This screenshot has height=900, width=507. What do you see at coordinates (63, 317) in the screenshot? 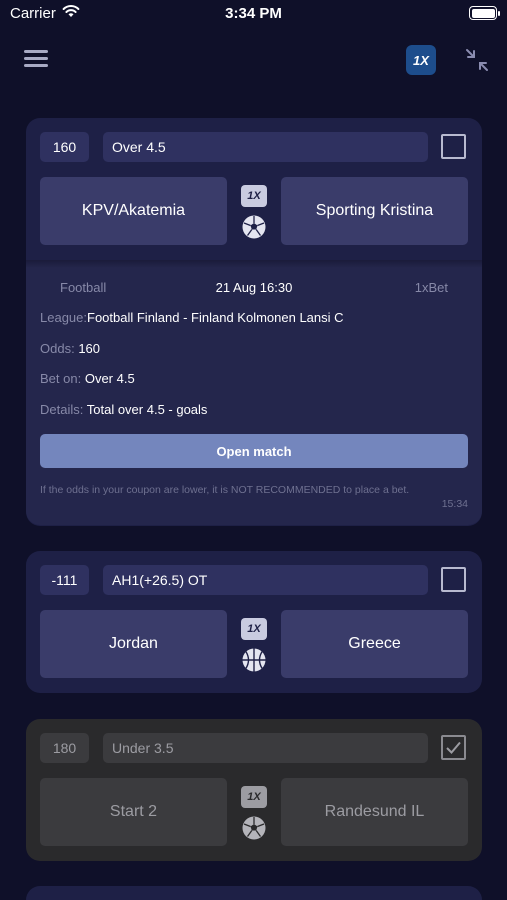
I see `league-label: League:` at bounding box center [63, 317].